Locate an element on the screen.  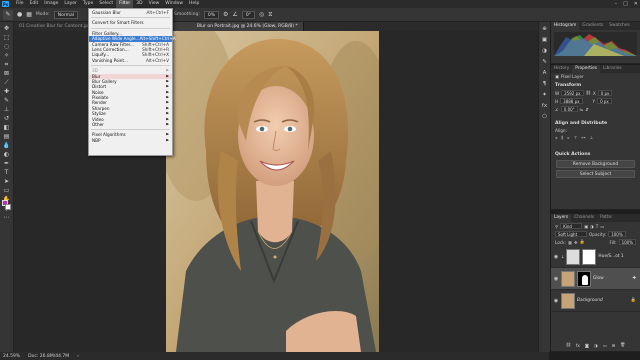
menu-layer: Layer is located at coordinates (70, 4).